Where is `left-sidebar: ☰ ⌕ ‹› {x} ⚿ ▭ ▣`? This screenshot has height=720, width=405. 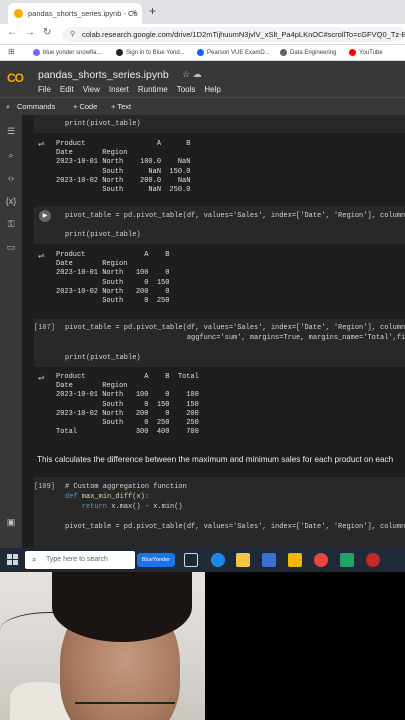
left-sidebar: ☰ ⌕ ‹› {x} ⚿ ▭ ▣ is located at coordinates (11, 331).